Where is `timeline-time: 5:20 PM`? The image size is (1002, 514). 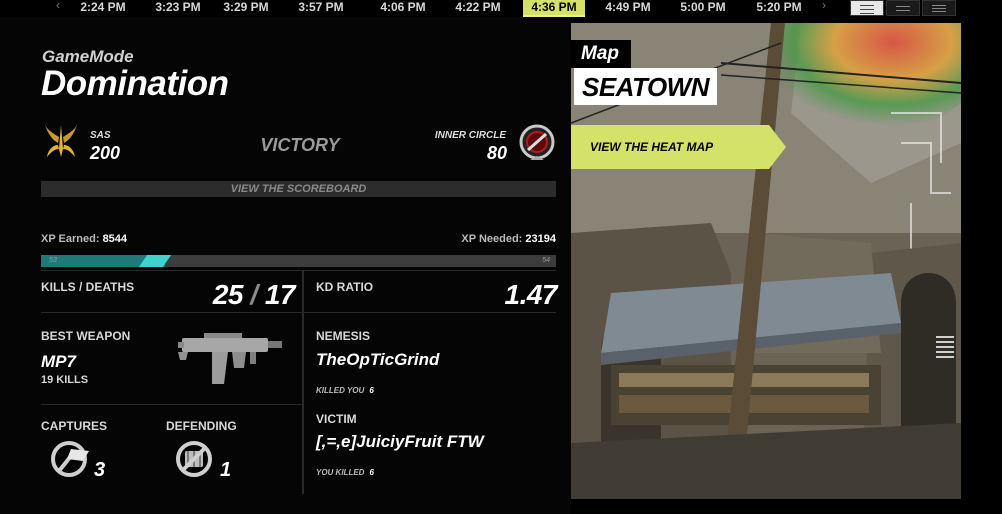
timeline-time: 5:20 PM is located at coordinates (779, 8).